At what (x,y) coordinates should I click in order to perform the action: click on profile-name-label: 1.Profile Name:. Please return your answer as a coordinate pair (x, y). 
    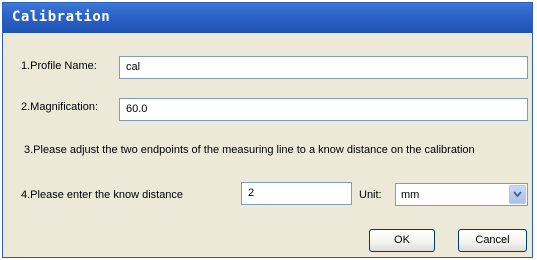
    Looking at the image, I should click on (59, 66).